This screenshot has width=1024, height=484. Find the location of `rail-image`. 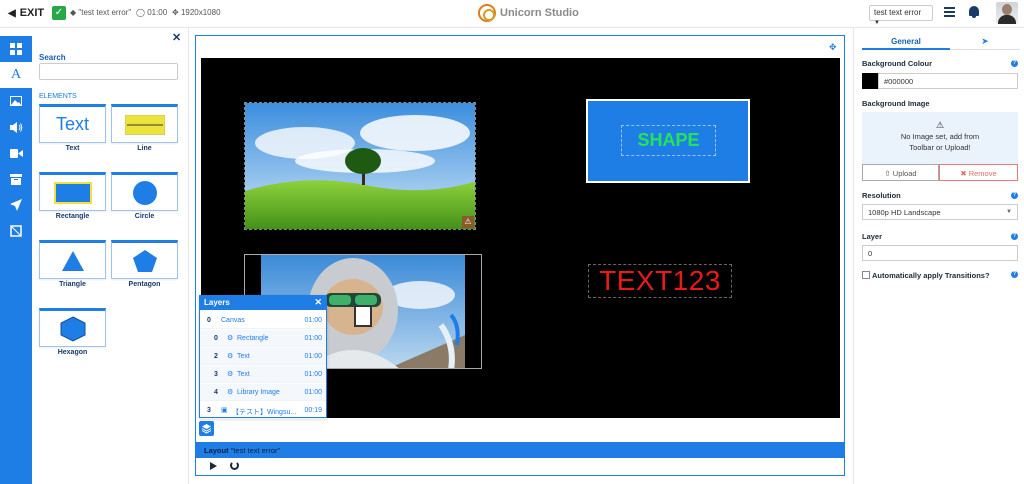

rail-image is located at coordinates (16, 101).